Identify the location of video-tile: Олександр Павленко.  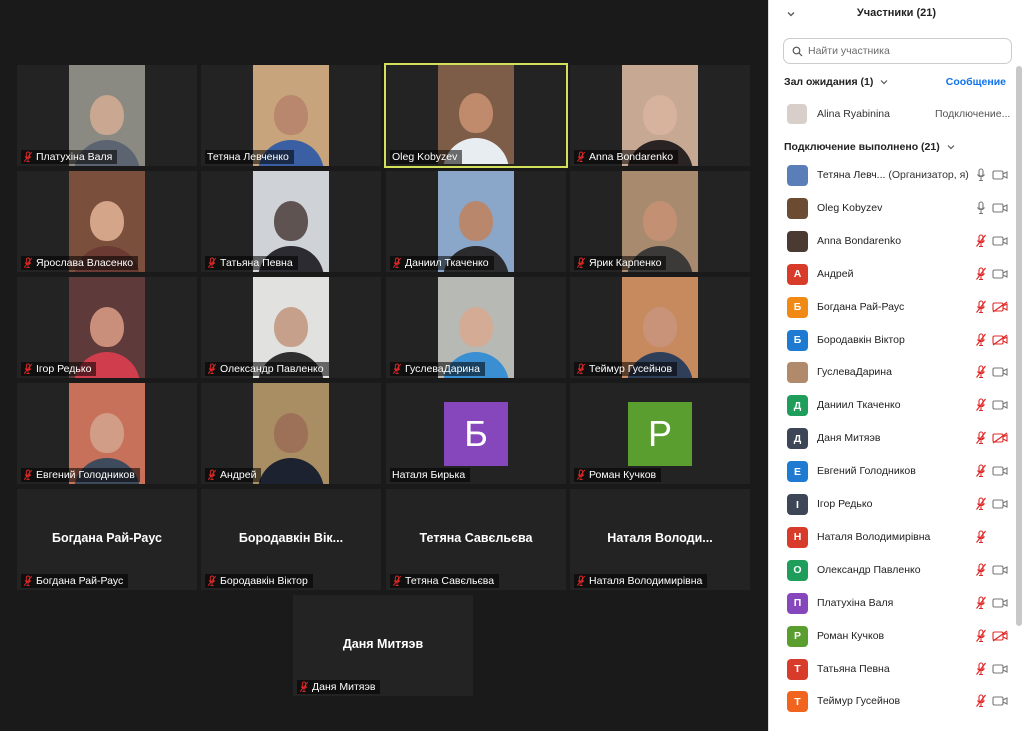
(291, 327).